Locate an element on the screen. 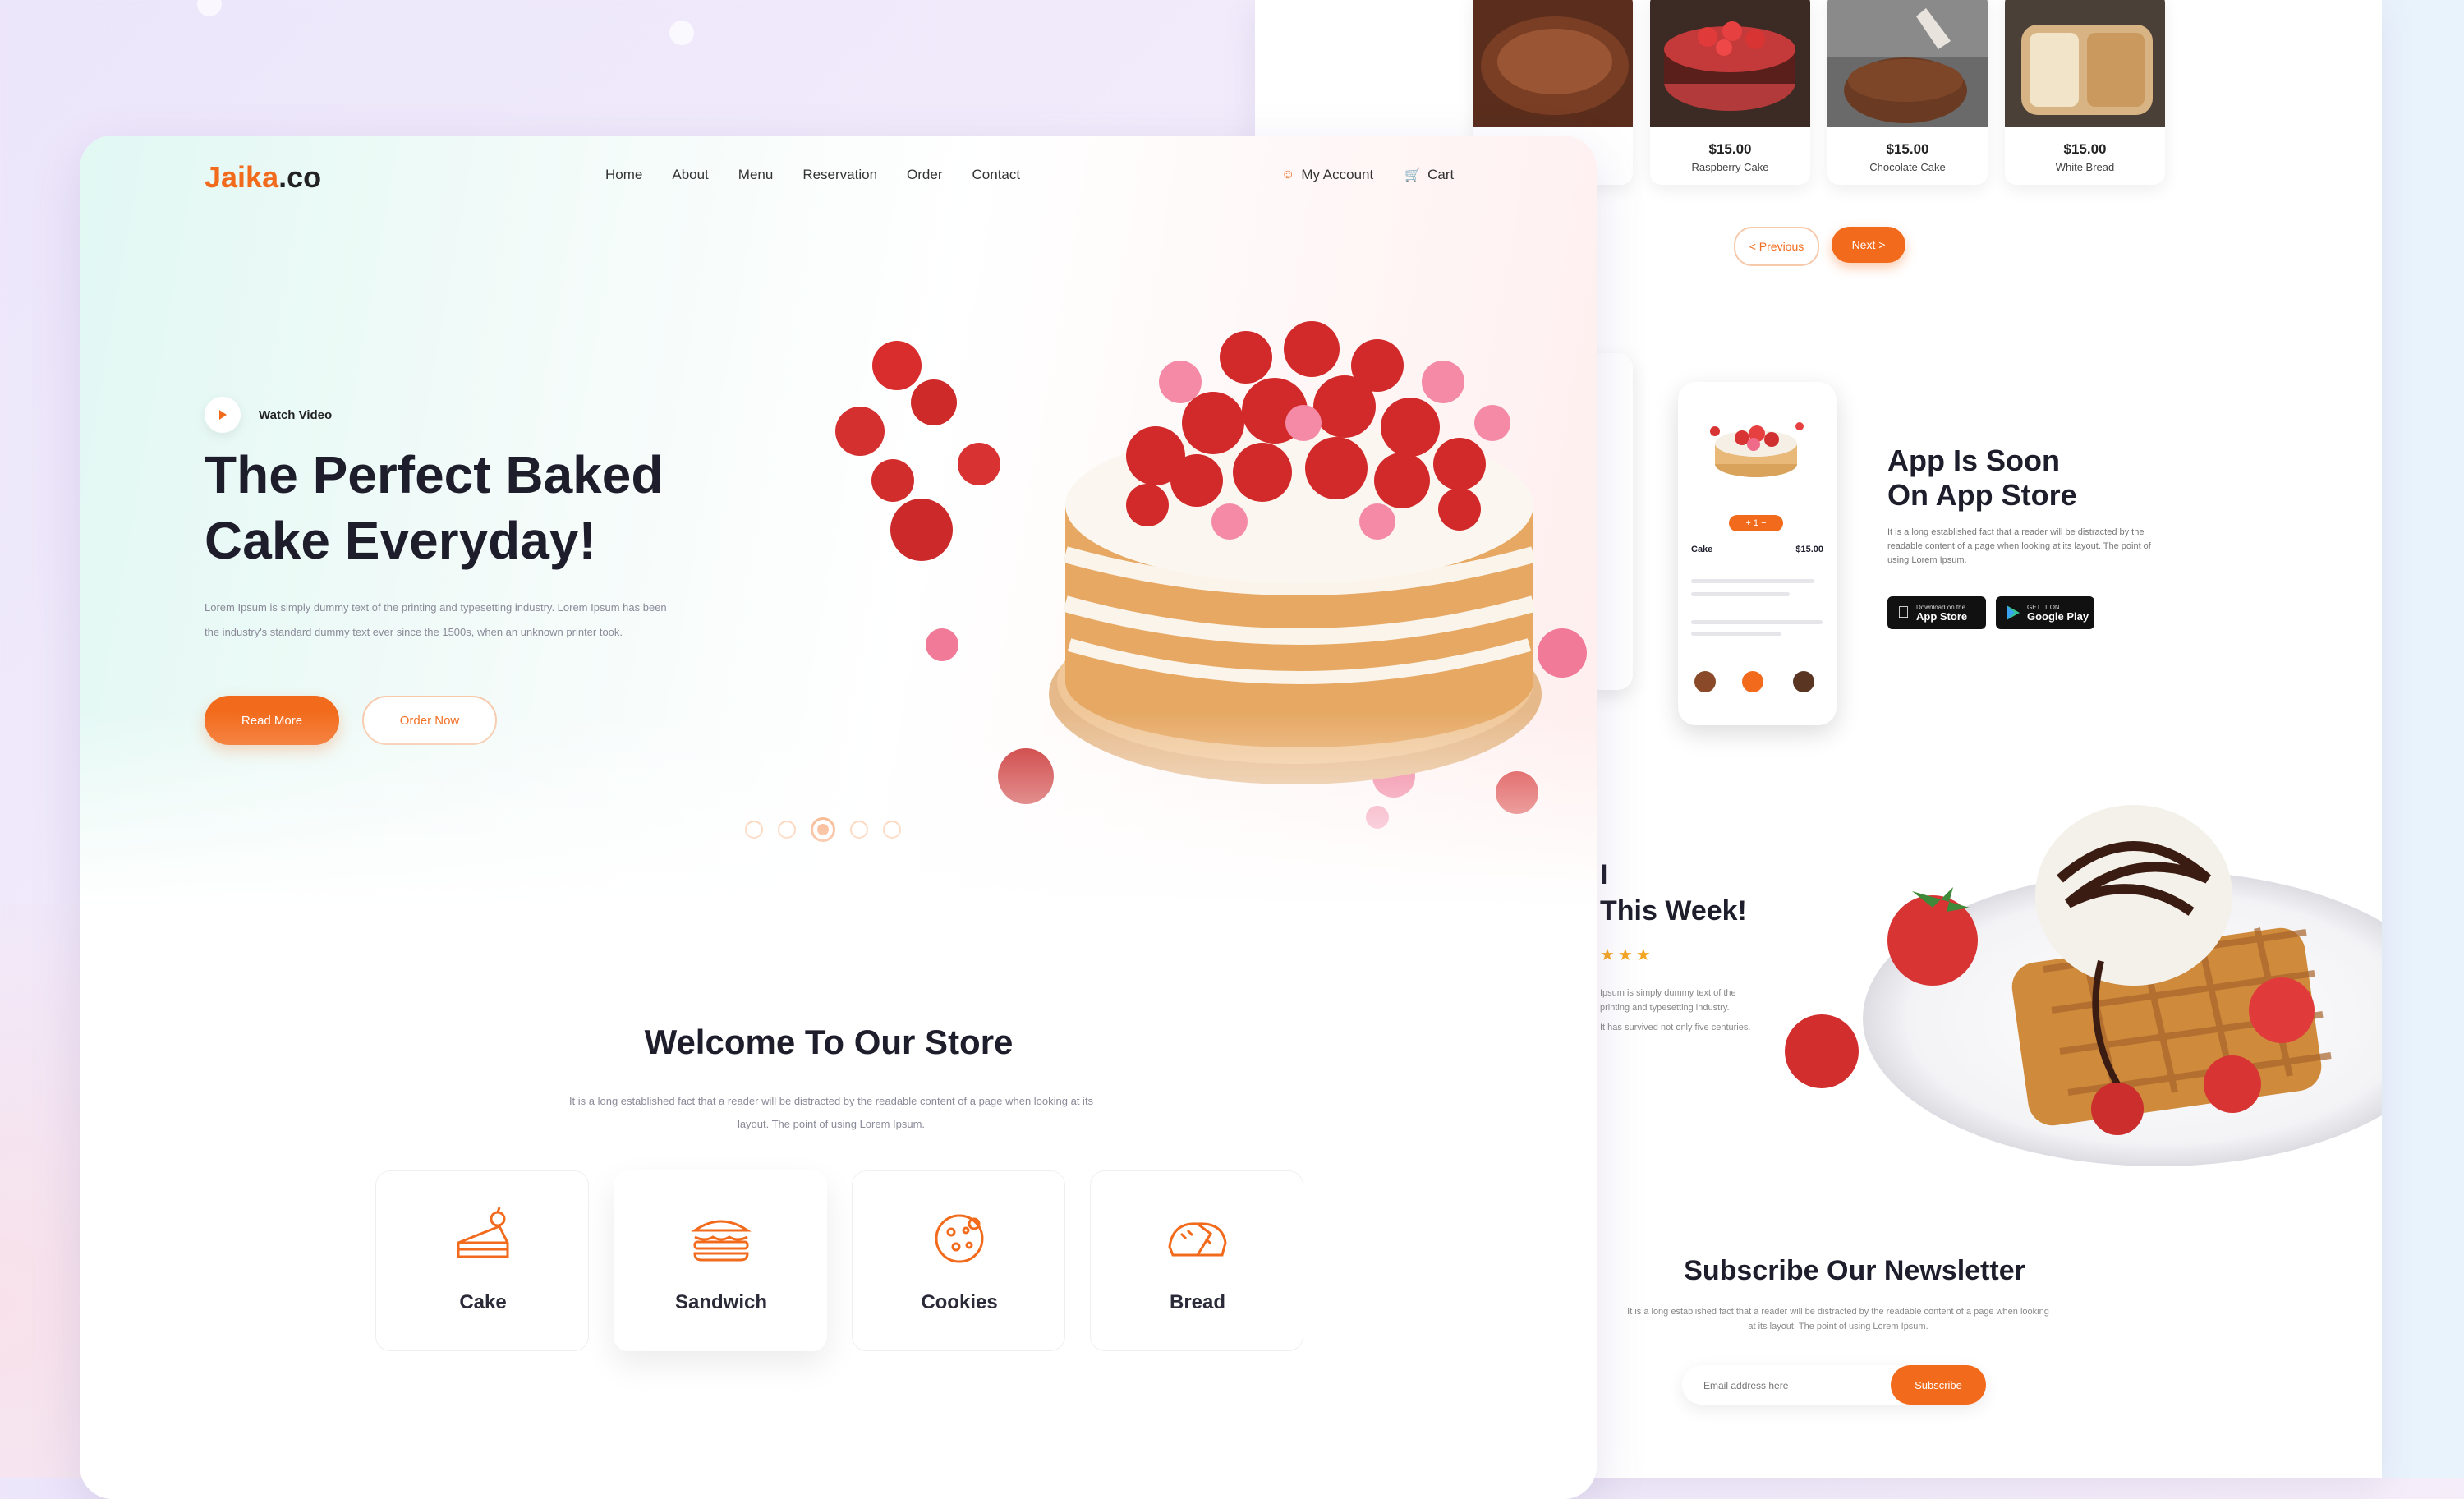 The width and height of the screenshot is (2464, 1499). my-account-label: My Account is located at coordinates (1337, 174).